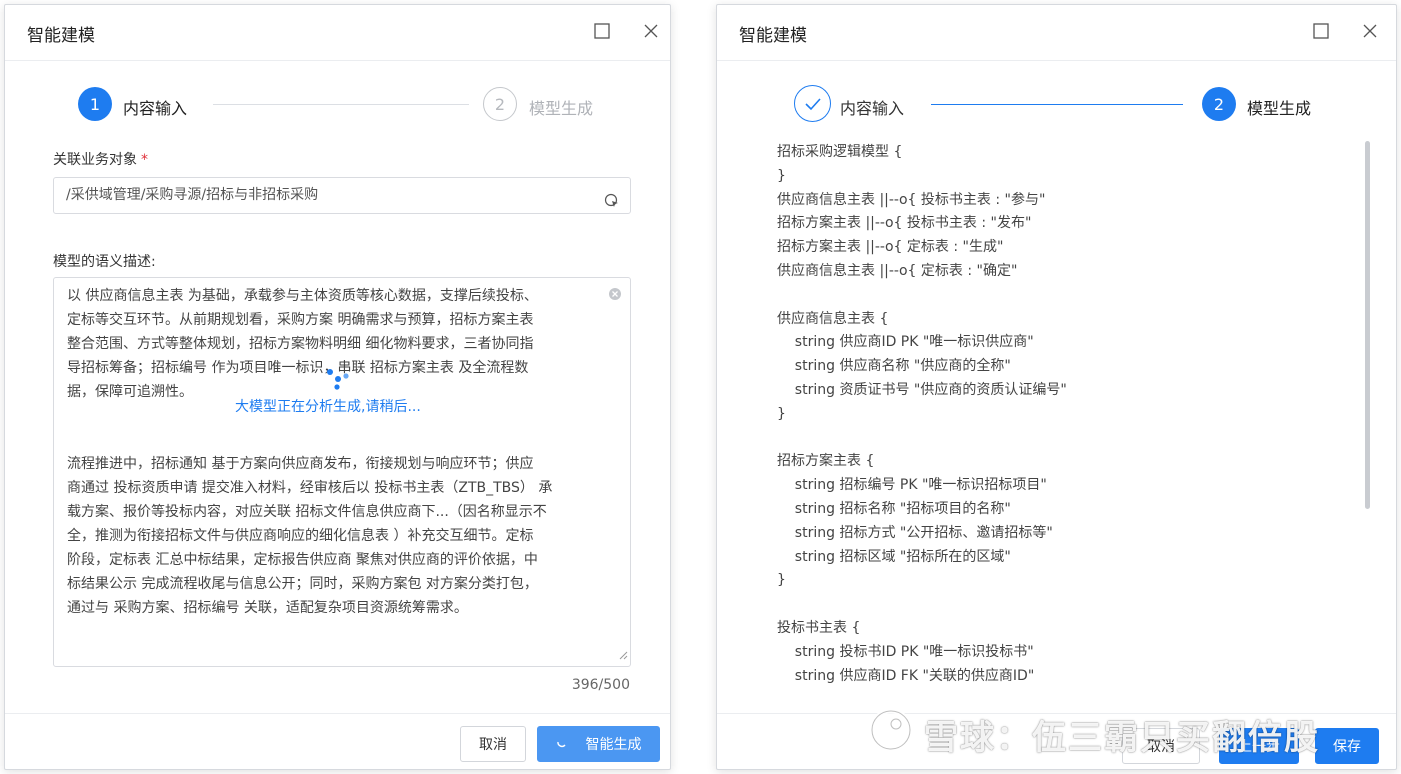 This screenshot has width=1401, height=774. I want to click on stepper: 内容输入 2 模型生成, so click(1056, 105).